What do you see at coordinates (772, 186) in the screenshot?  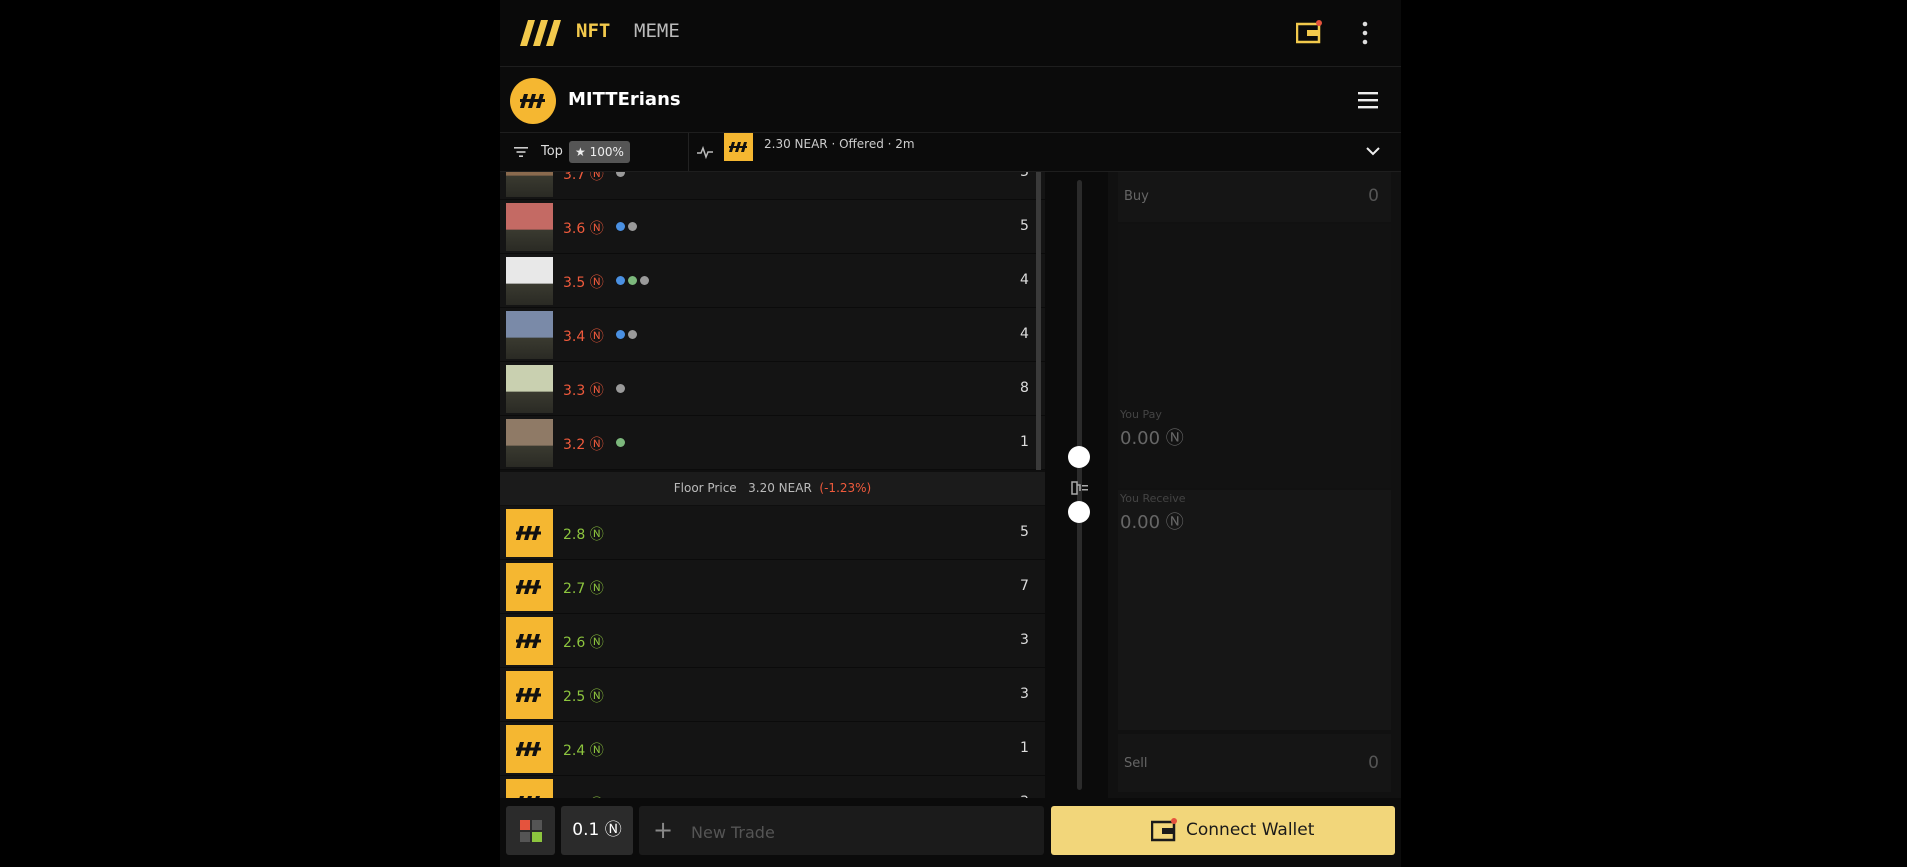 I see `ask-row: 3.7 Ⓝ 3` at bounding box center [772, 186].